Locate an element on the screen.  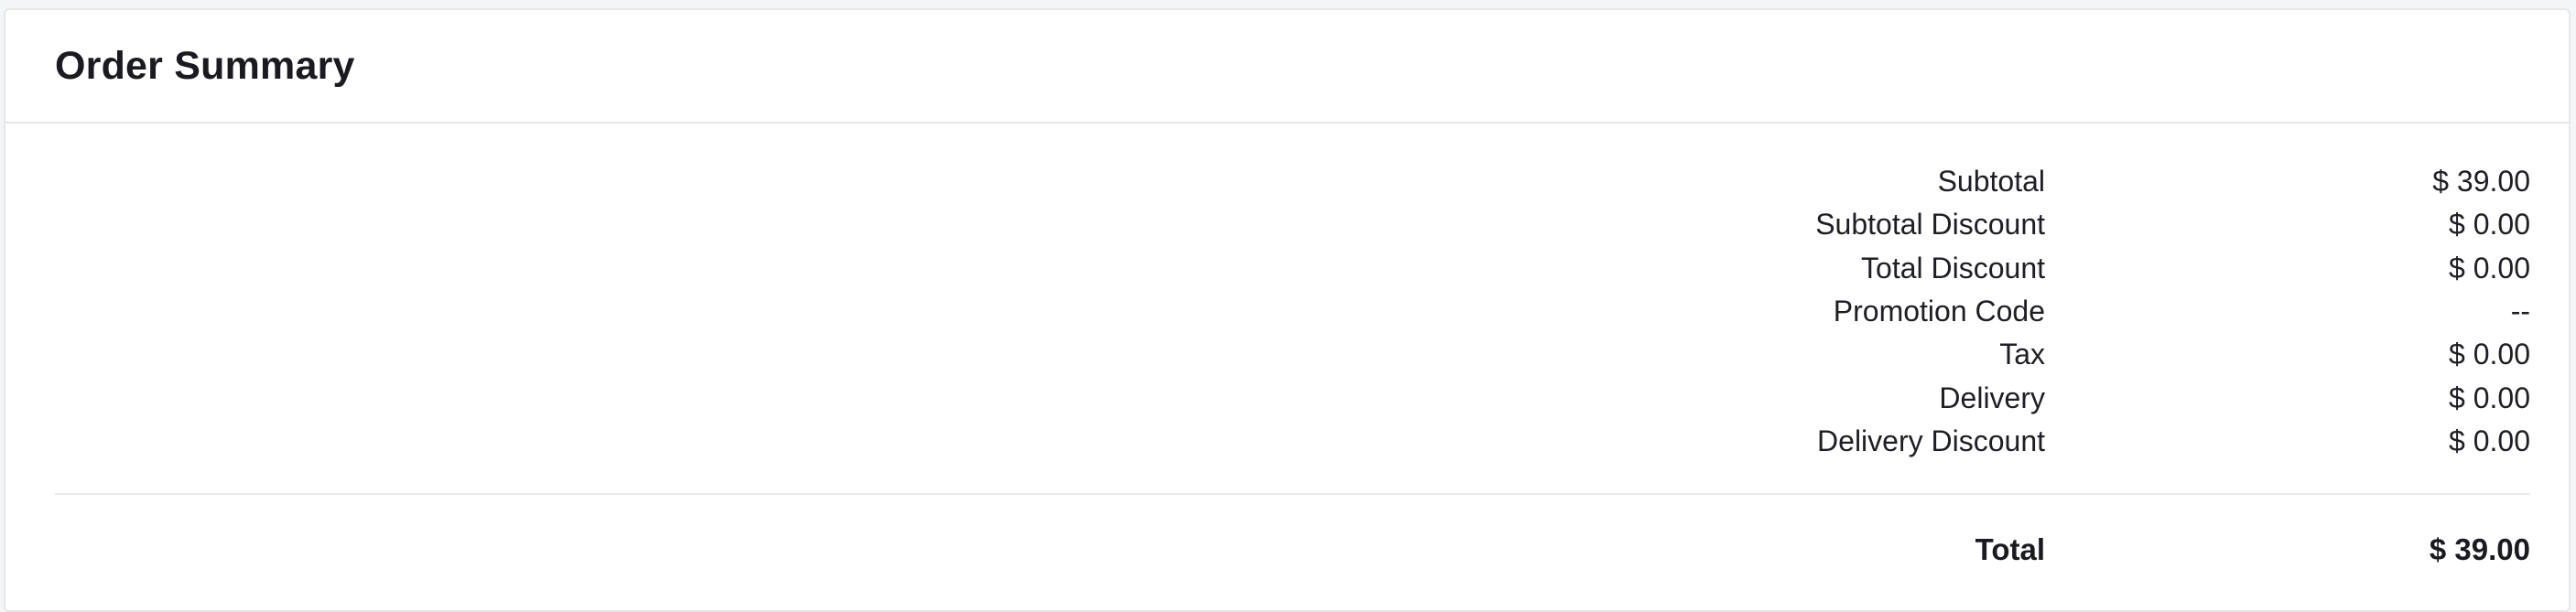
summary-row-promotion-code: Promotion Code -- is located at coordinates (1890, 311).